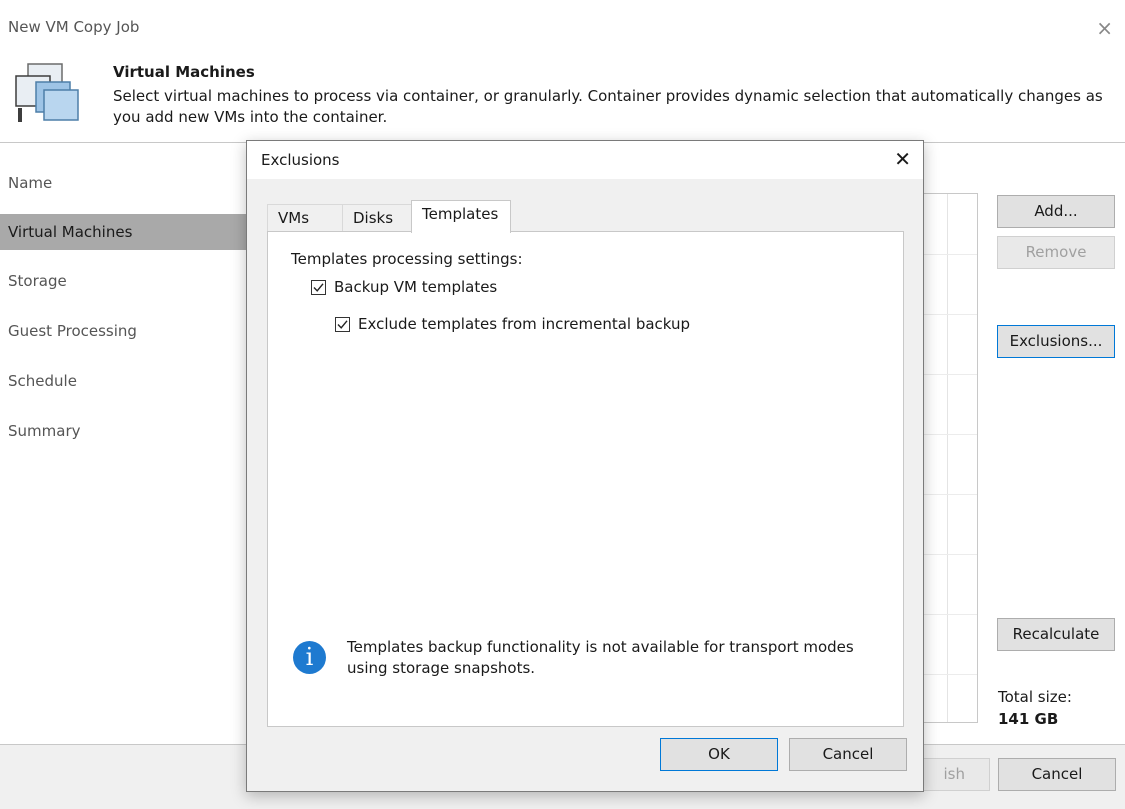  What do you see at coordinates (1056, 634) in the screenshot?
I see `recalculate-button: Recalculate` at bounding box center [1056, 634].